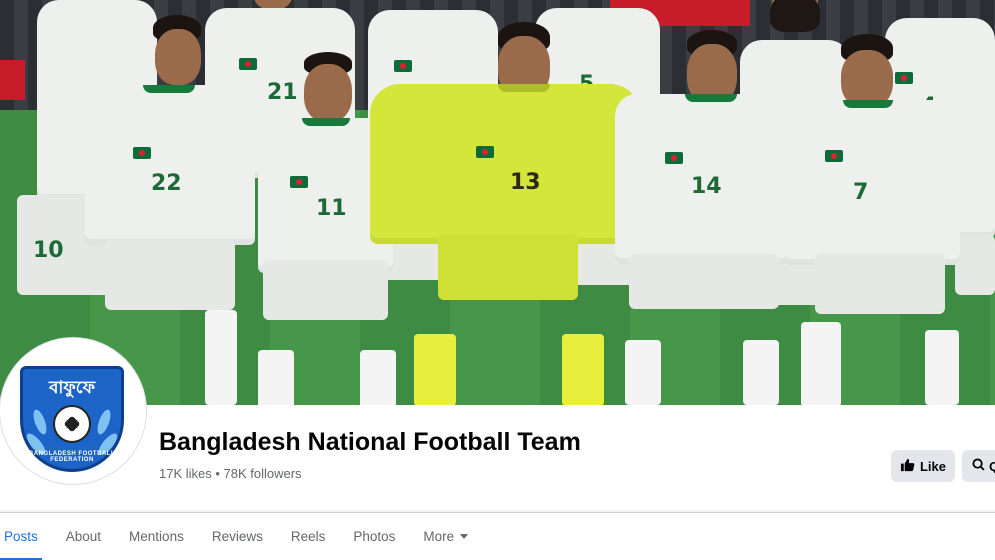  I want to click on jersey-number: 11, so click(331, 208).